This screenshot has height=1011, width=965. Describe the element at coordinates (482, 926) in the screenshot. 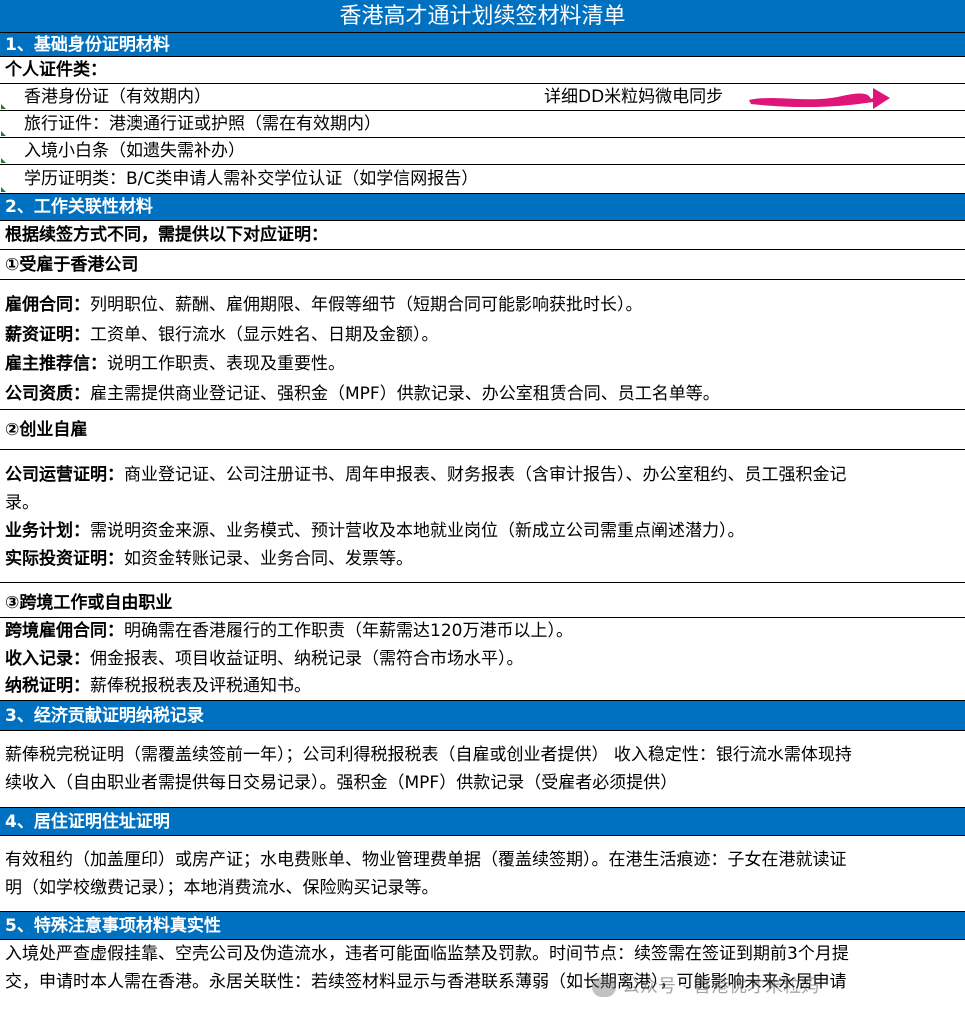

I see `section-5-heading: 5、特殊注意事项材料真实性` at that location.